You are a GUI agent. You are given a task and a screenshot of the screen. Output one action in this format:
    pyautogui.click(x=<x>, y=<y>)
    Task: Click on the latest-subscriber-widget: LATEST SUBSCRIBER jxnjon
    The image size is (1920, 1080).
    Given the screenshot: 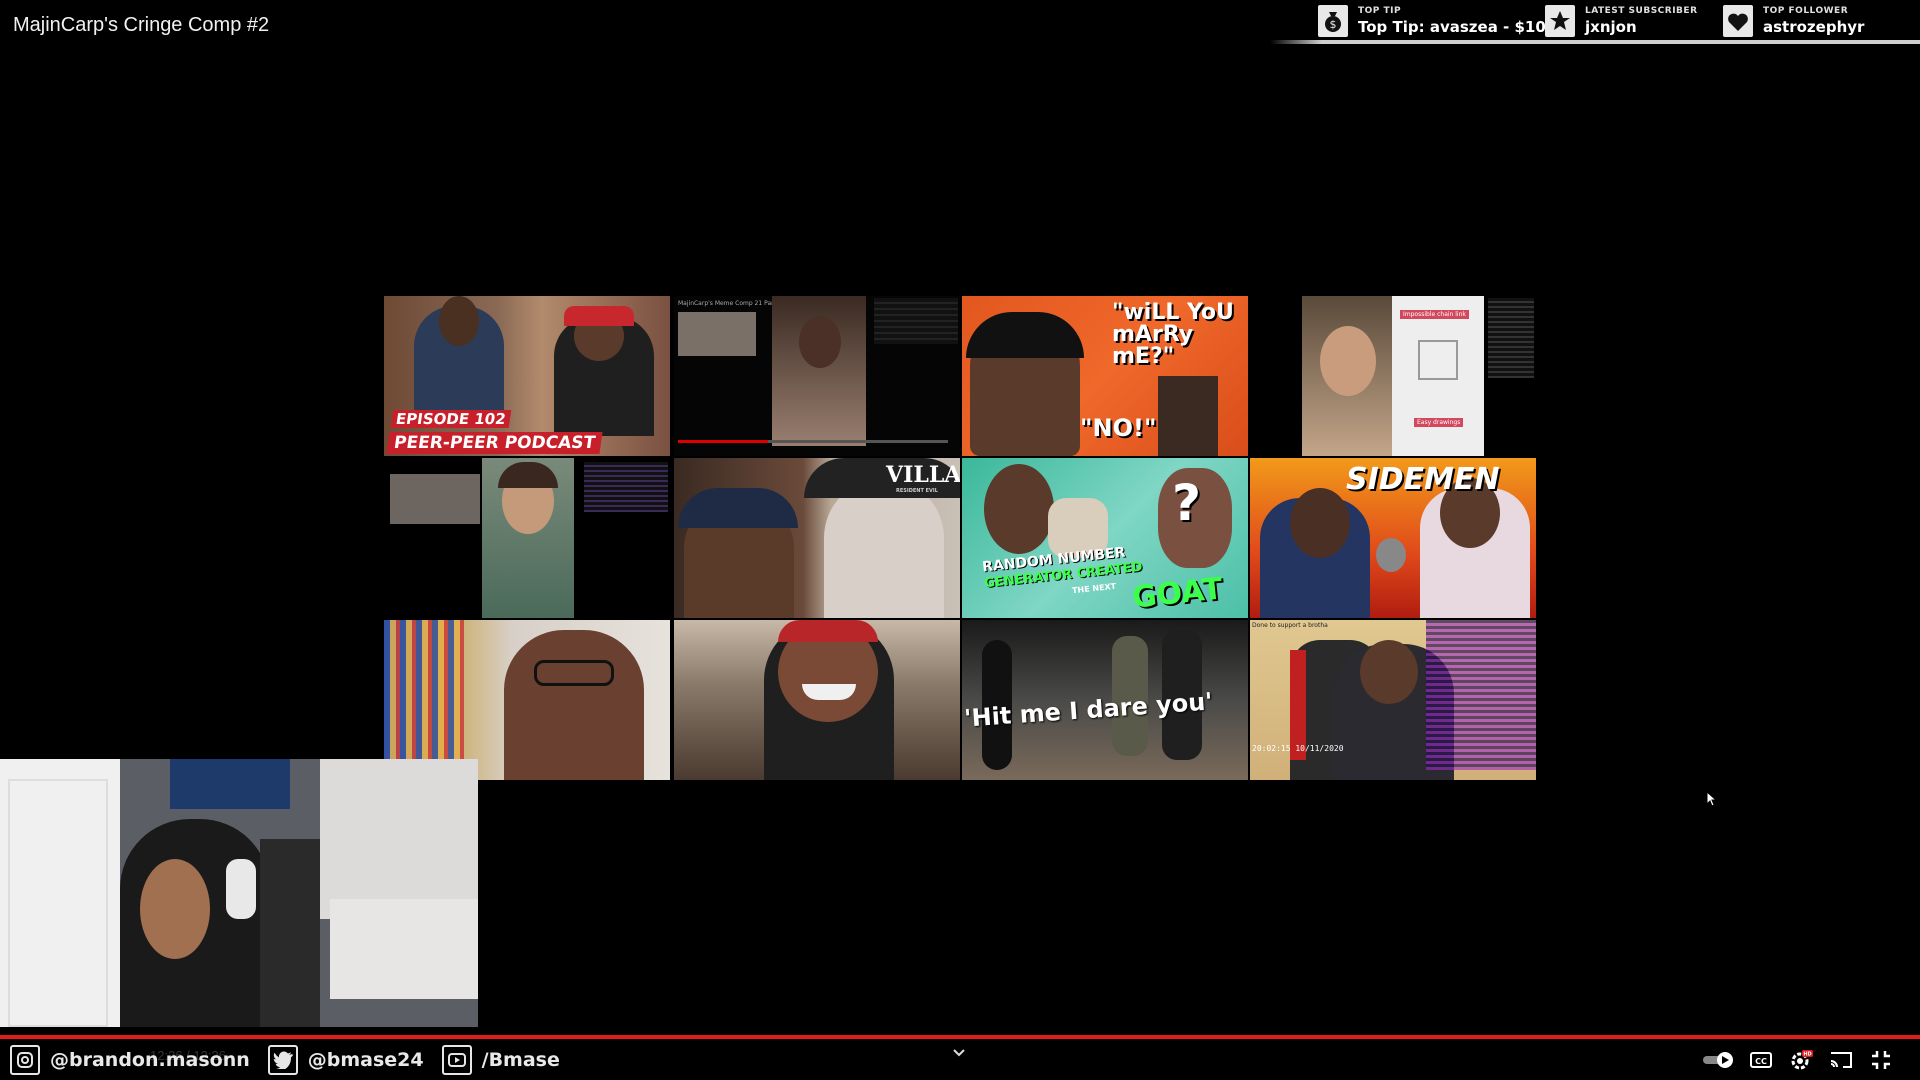 What is the action you would take?
    pyautogui.click(x=1621, y=21)
    